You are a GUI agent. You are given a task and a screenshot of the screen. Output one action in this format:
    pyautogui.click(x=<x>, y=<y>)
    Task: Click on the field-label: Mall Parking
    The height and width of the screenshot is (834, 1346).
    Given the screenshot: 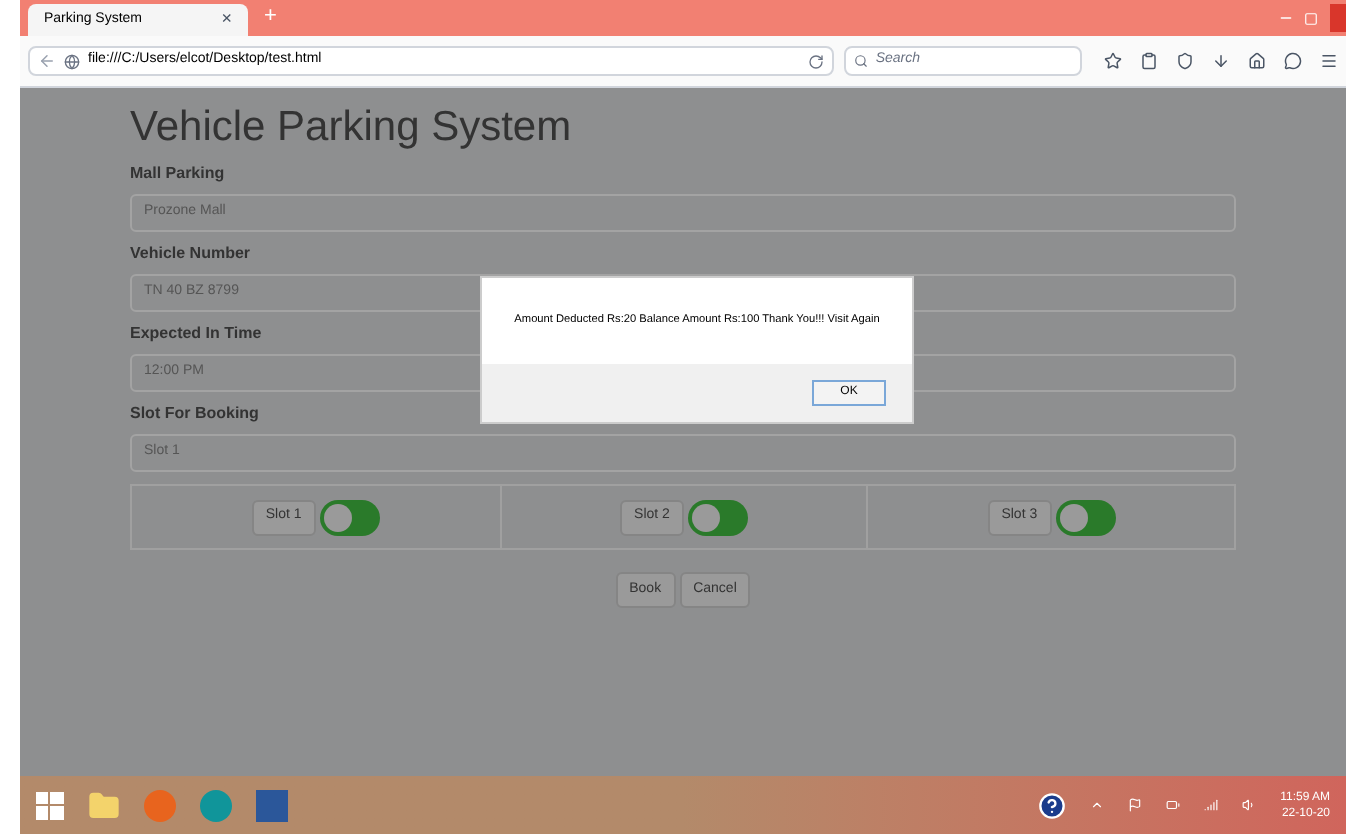 What is the action you would take?
    pyautogui.click(x=177, y=174)
    